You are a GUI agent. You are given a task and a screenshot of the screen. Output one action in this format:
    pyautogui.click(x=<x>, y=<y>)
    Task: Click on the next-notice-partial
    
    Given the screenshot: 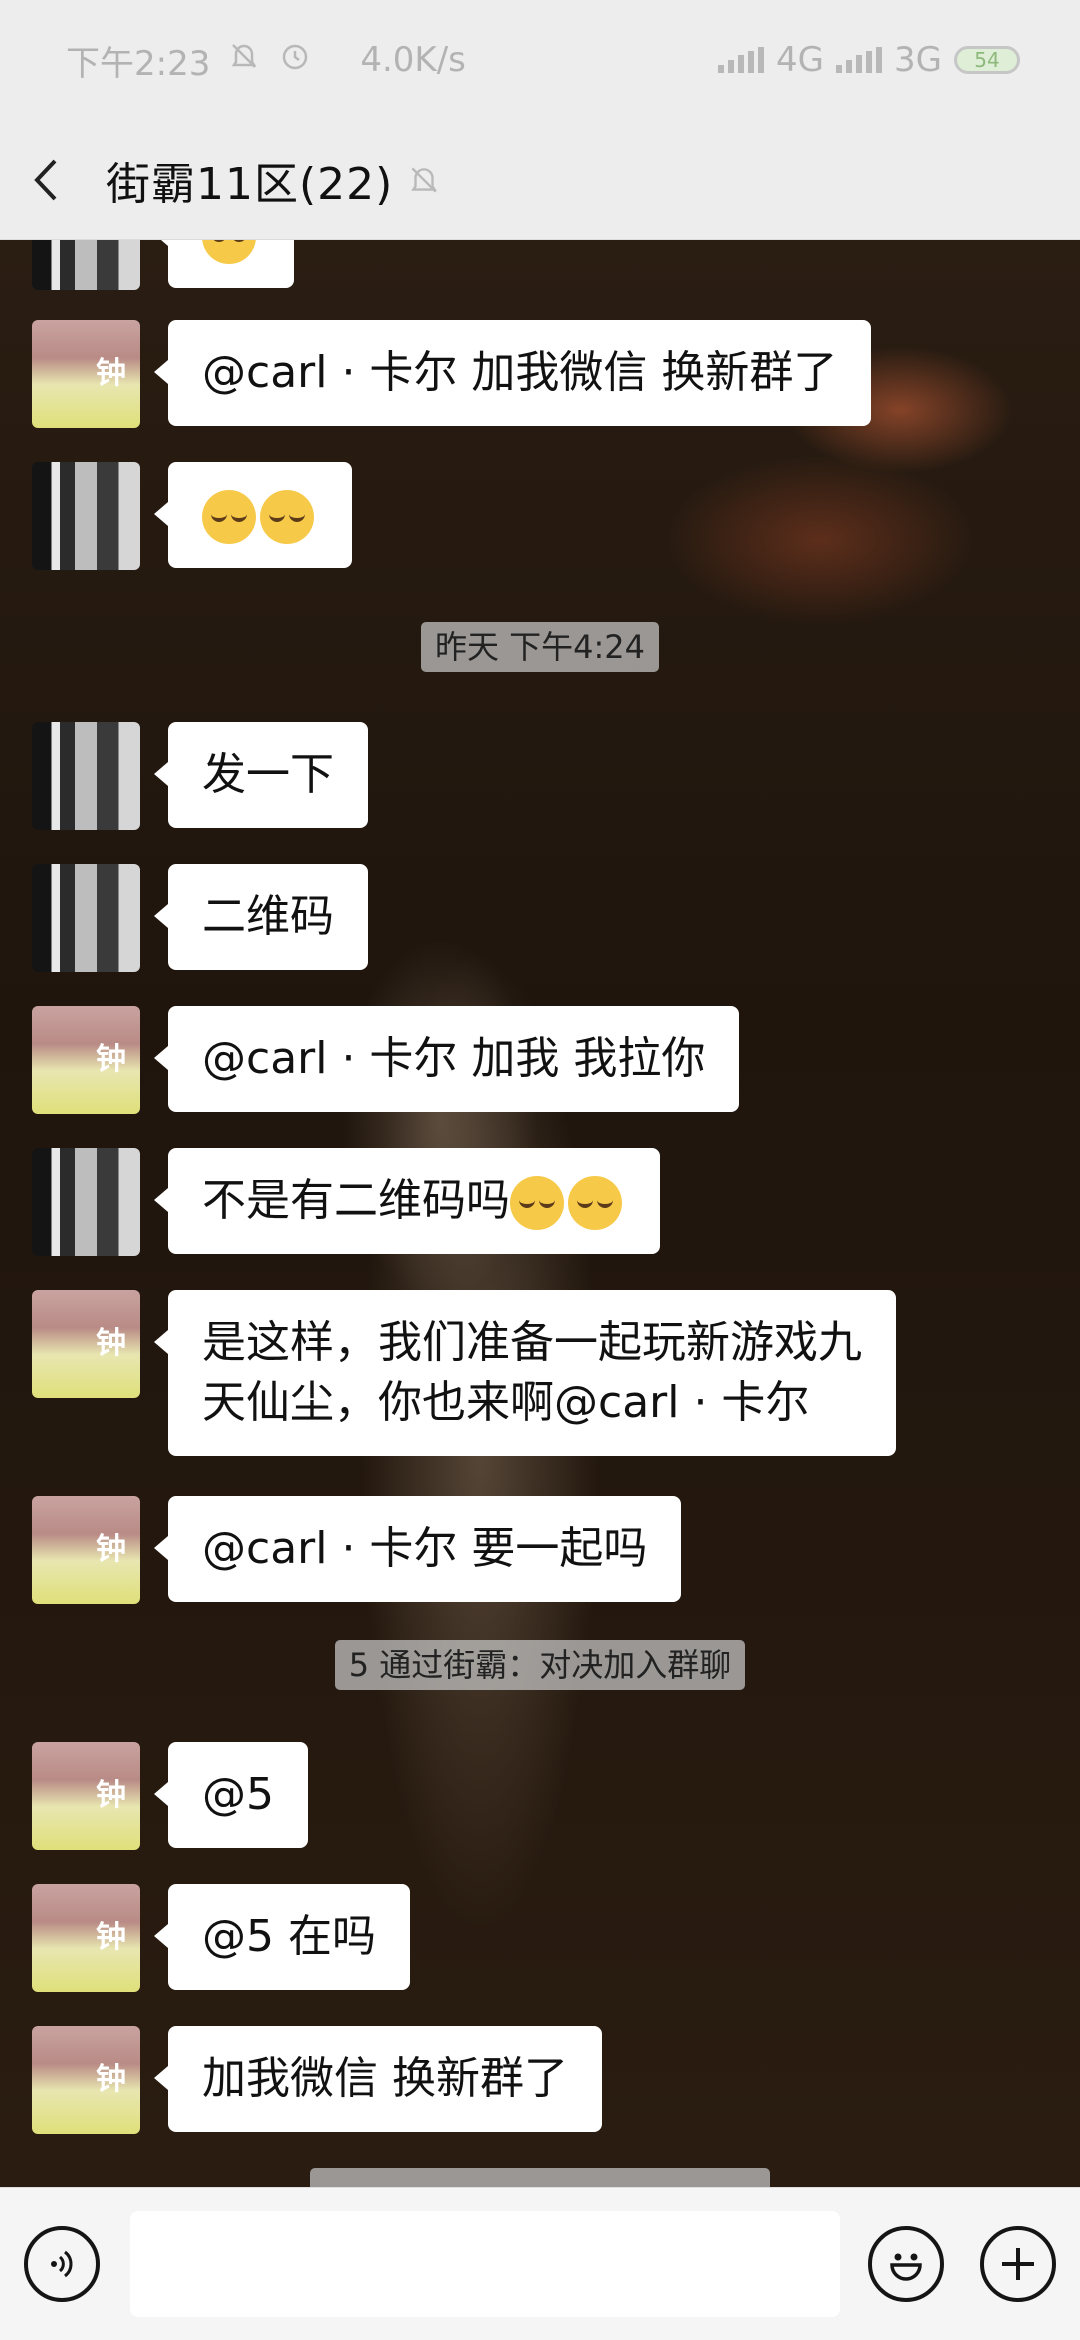 What is the action you would take?
    pyautogui.click(x=540, y=2177)
    